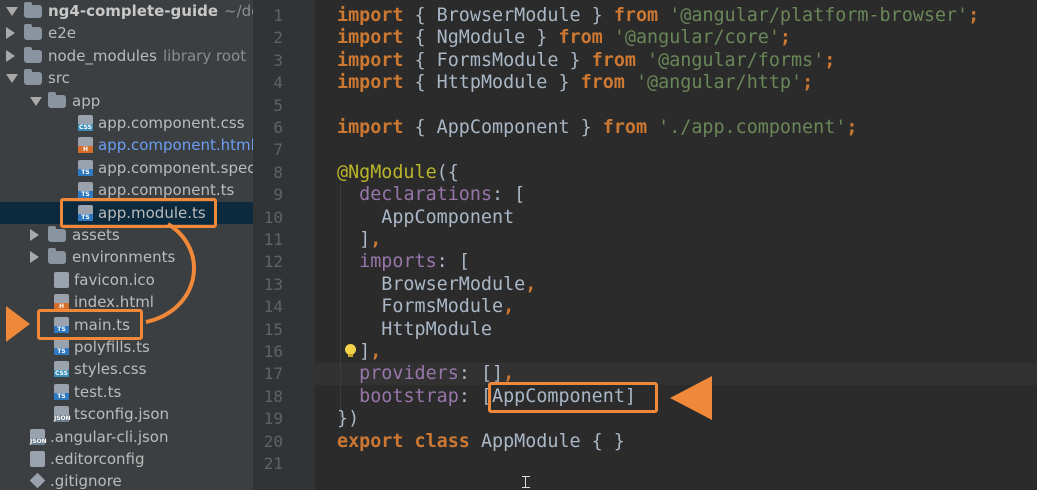 Image resolution: width=1037 pixels, height=490 pixels. I want to click on file-type-badge: CSS, so click(61, 374).